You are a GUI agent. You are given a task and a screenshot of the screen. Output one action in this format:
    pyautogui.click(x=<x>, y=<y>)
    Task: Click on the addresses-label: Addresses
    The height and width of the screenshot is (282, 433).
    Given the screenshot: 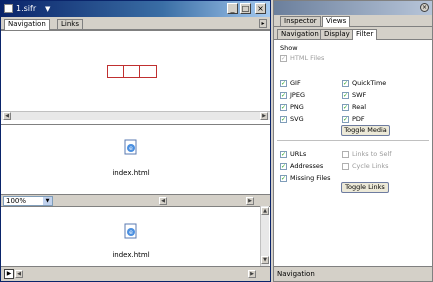 What is the action you would take?
    pyautogui.click(x=307, y=166)
    